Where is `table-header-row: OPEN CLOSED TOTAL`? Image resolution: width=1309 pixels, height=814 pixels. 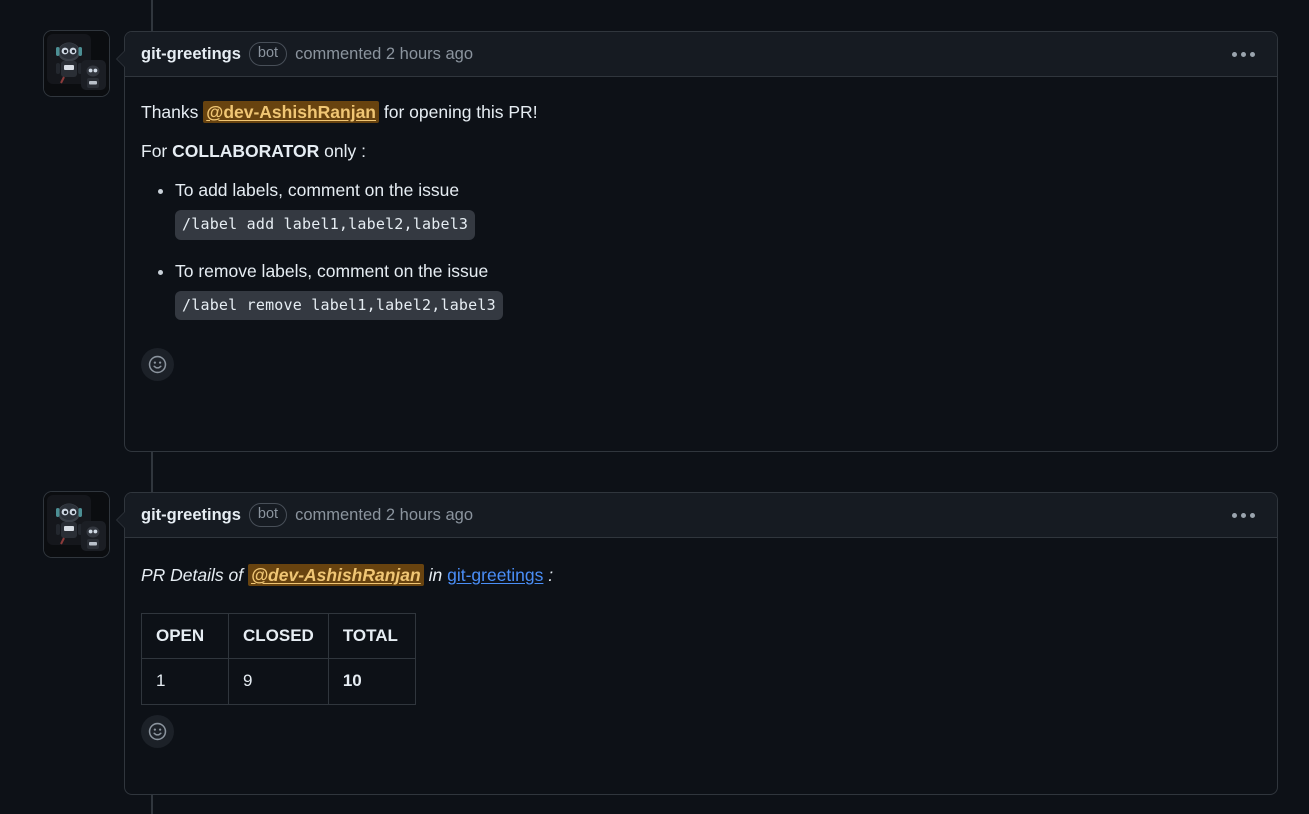 table-header-row: OPEN CLOSED TOTAL is located at coordinates (278, 636).